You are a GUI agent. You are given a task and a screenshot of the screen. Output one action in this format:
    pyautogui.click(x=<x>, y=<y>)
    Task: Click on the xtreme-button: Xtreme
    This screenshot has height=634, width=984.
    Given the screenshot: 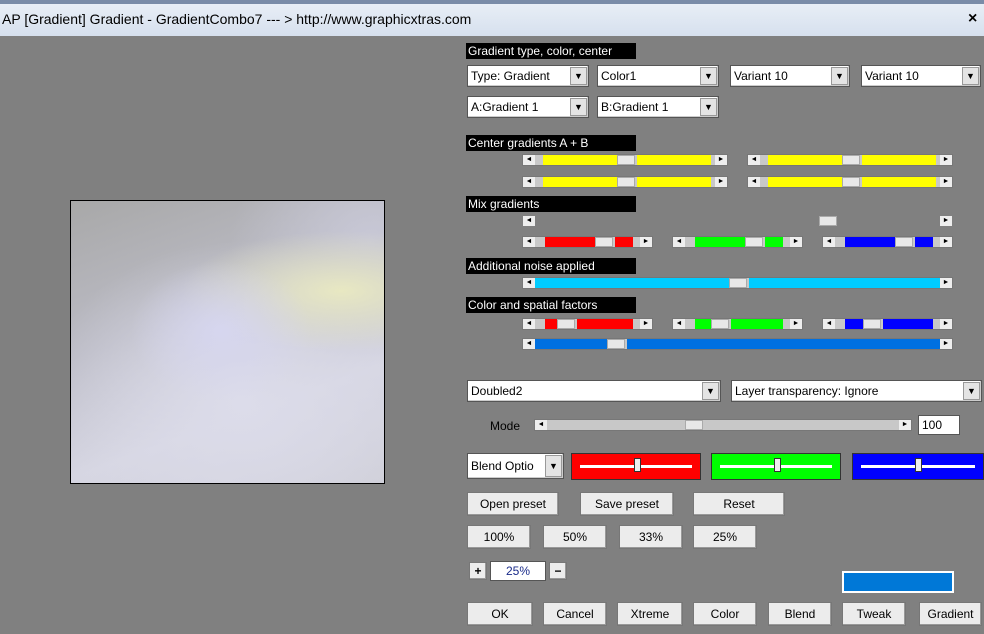 What is the action you would take?
    pyautogui.click(x=650, y=614)
    